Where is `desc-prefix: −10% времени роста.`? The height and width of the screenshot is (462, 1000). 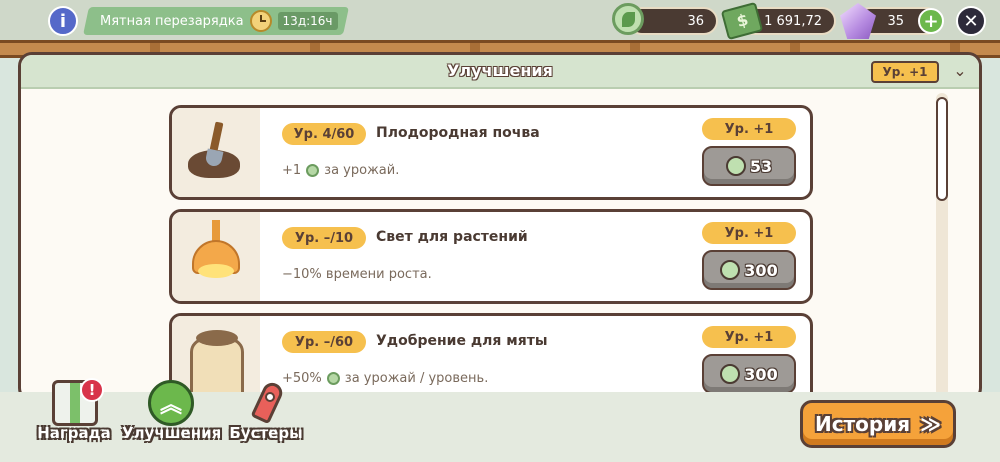
desc-prefix: −10% времени роста. is located at coordinates (357, 274).